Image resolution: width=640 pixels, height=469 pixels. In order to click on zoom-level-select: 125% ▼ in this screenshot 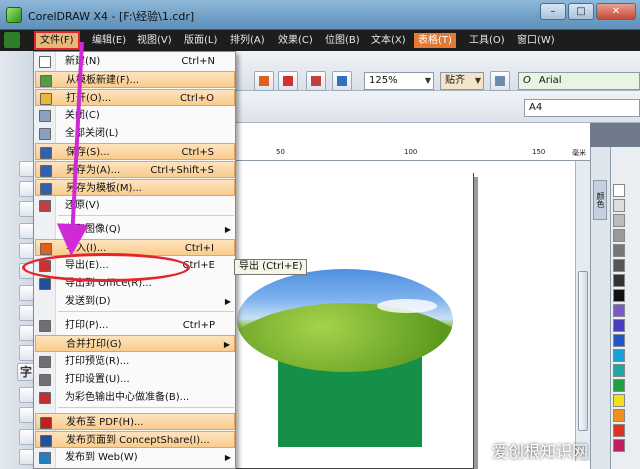, I will do `click(399, 81)`.